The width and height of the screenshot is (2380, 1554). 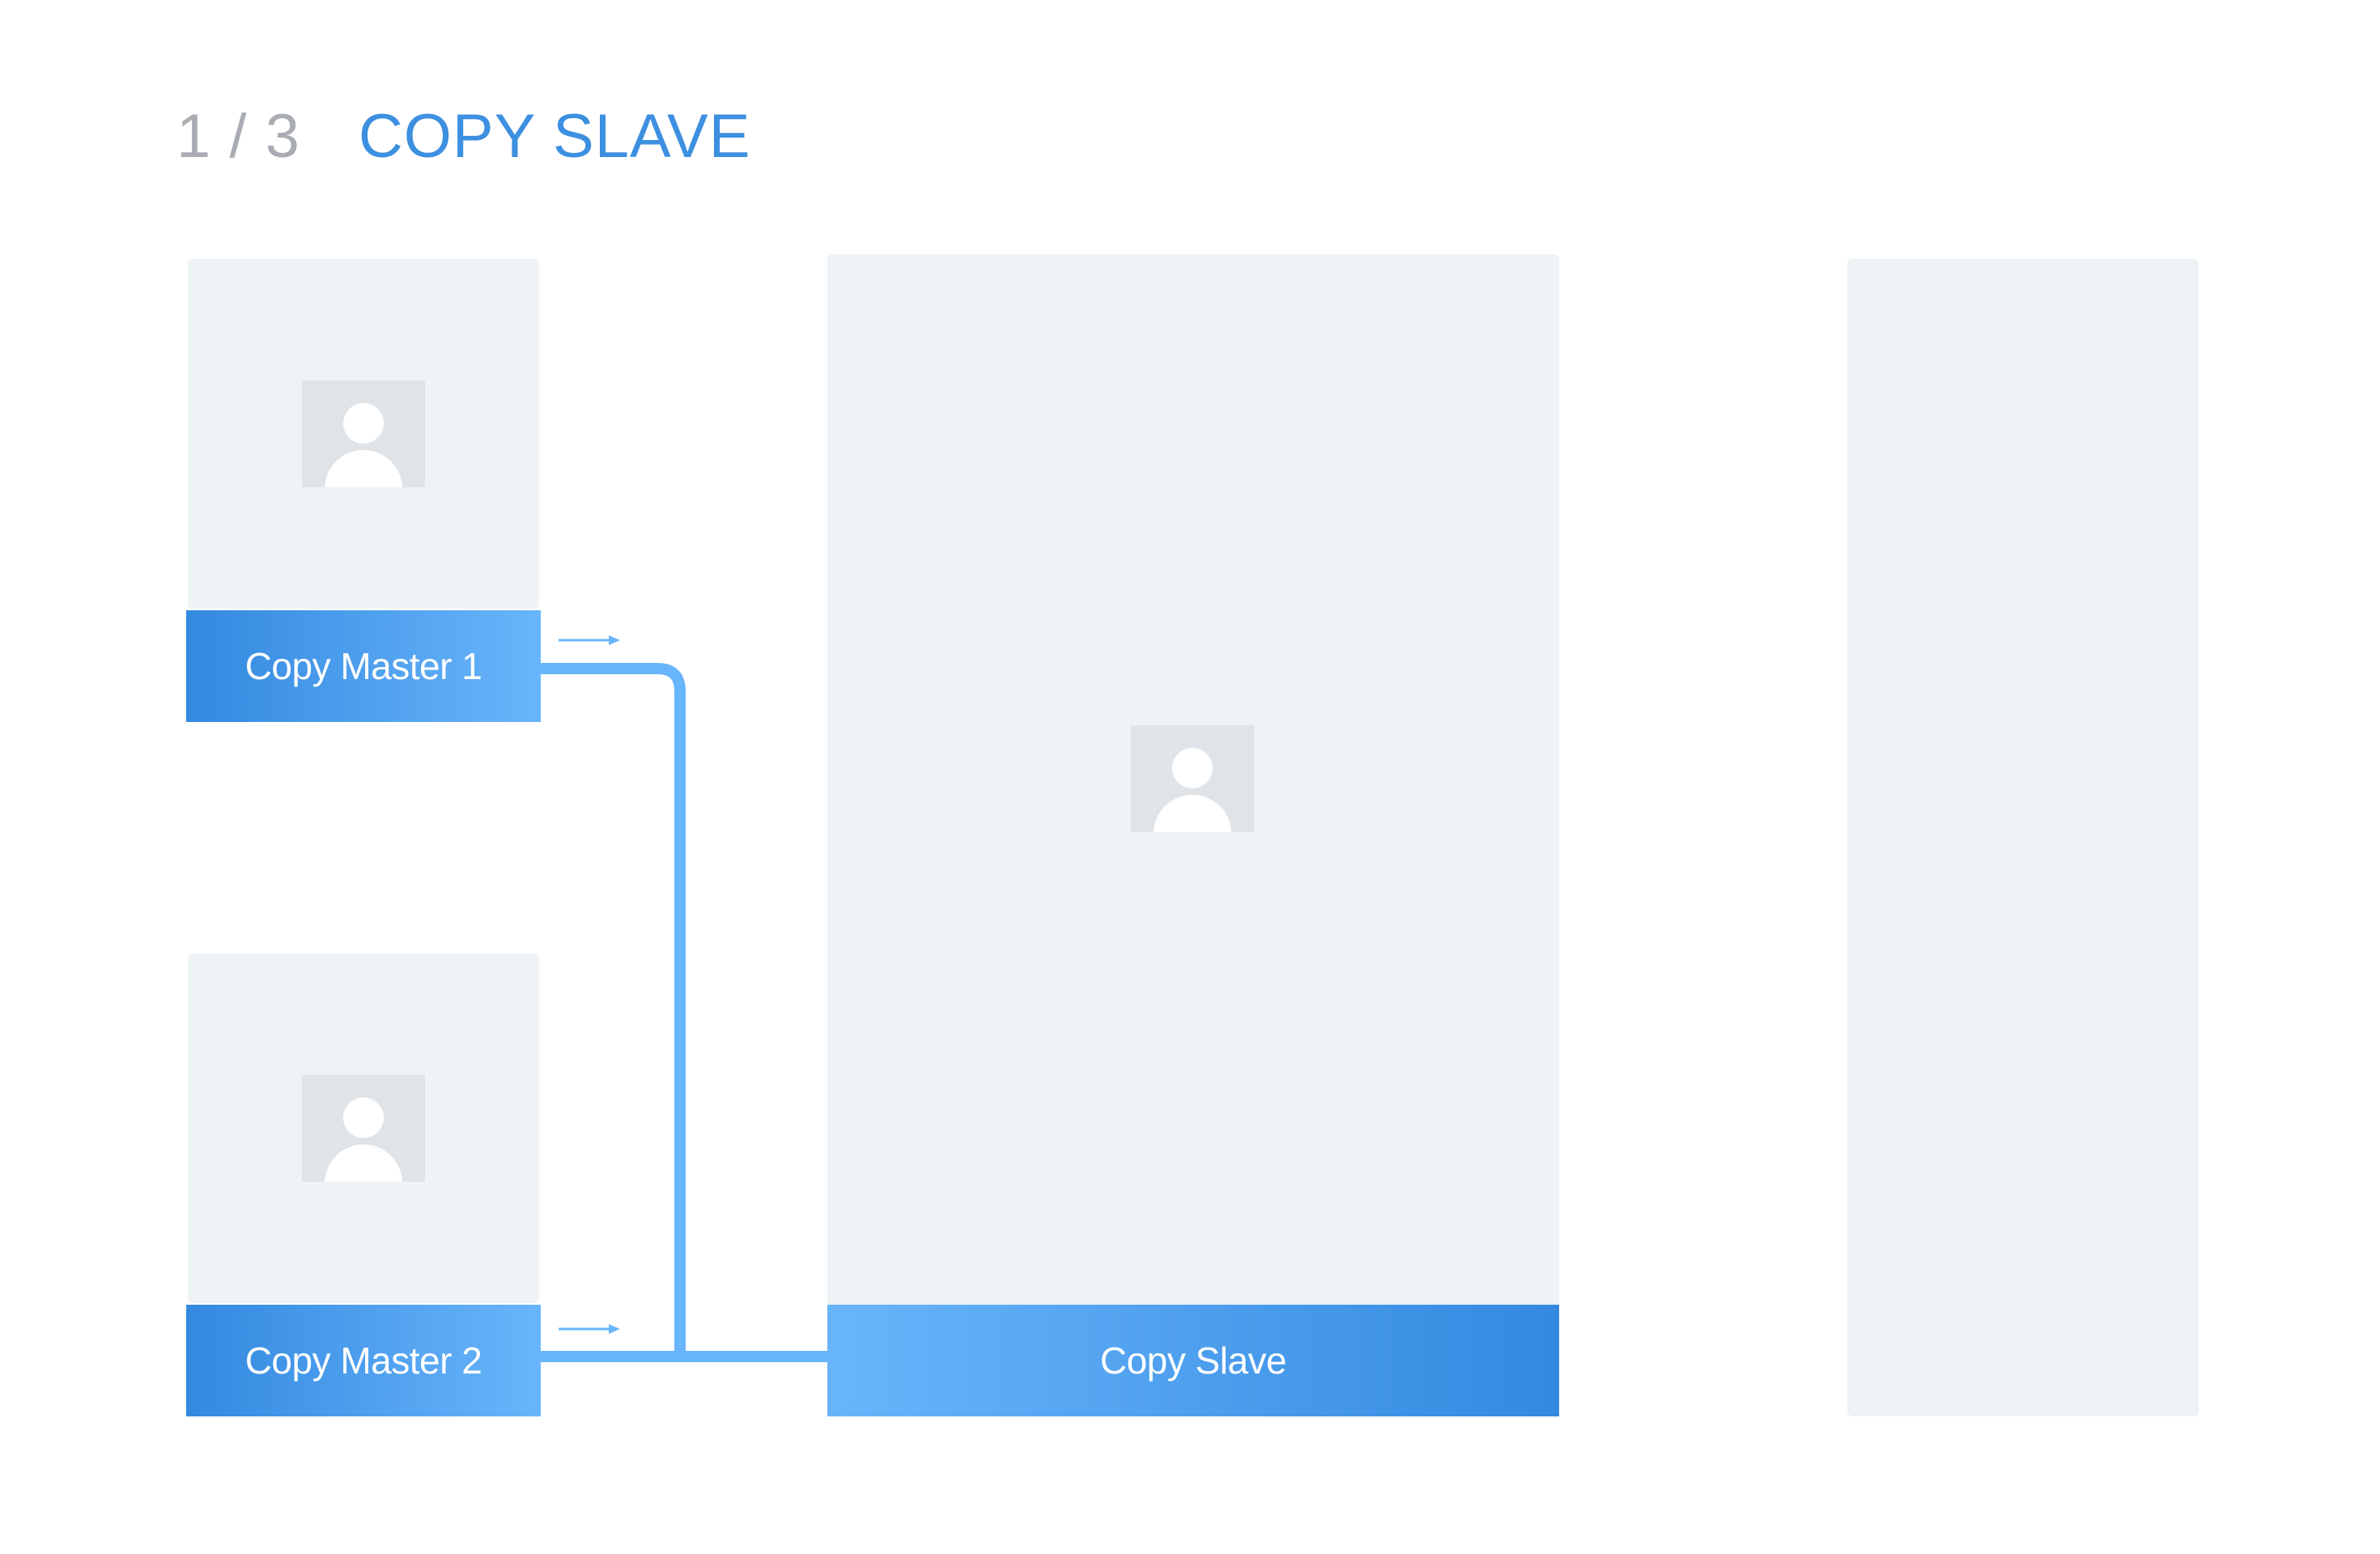 I want to click on empty-side-panel, so click(x=2023, y=837).